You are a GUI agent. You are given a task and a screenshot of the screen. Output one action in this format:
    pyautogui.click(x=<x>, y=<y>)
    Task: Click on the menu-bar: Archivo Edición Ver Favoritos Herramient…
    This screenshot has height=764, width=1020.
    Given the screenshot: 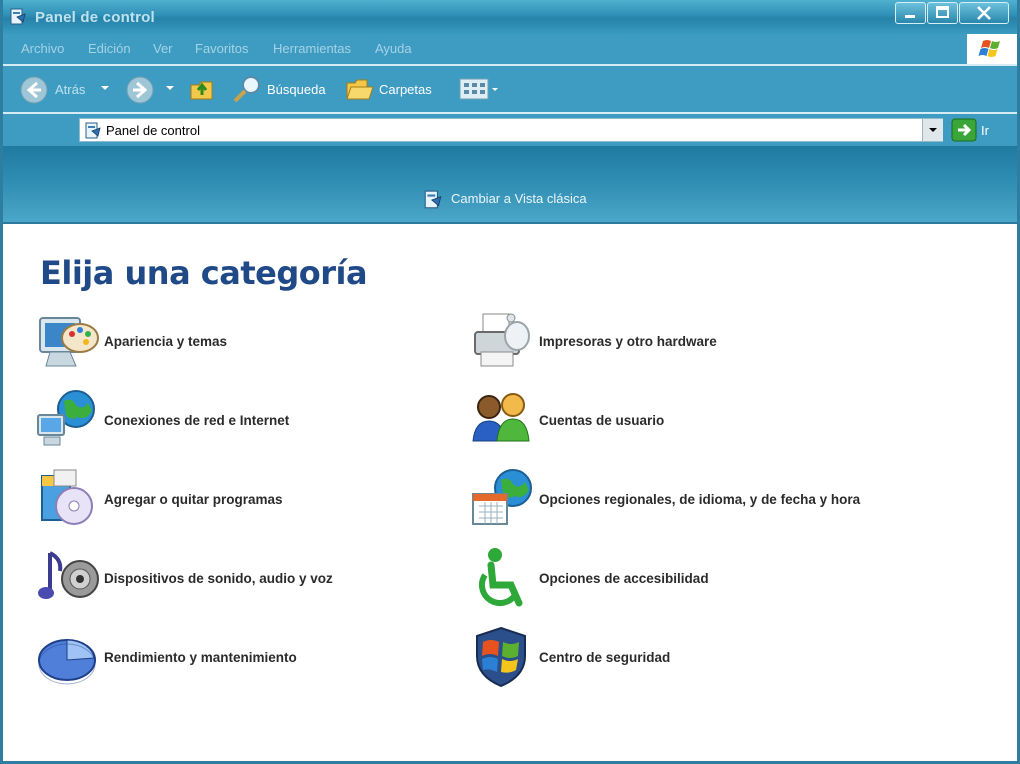 What is the action you would take?
    pyautogui.click(x=510, y=50)
    